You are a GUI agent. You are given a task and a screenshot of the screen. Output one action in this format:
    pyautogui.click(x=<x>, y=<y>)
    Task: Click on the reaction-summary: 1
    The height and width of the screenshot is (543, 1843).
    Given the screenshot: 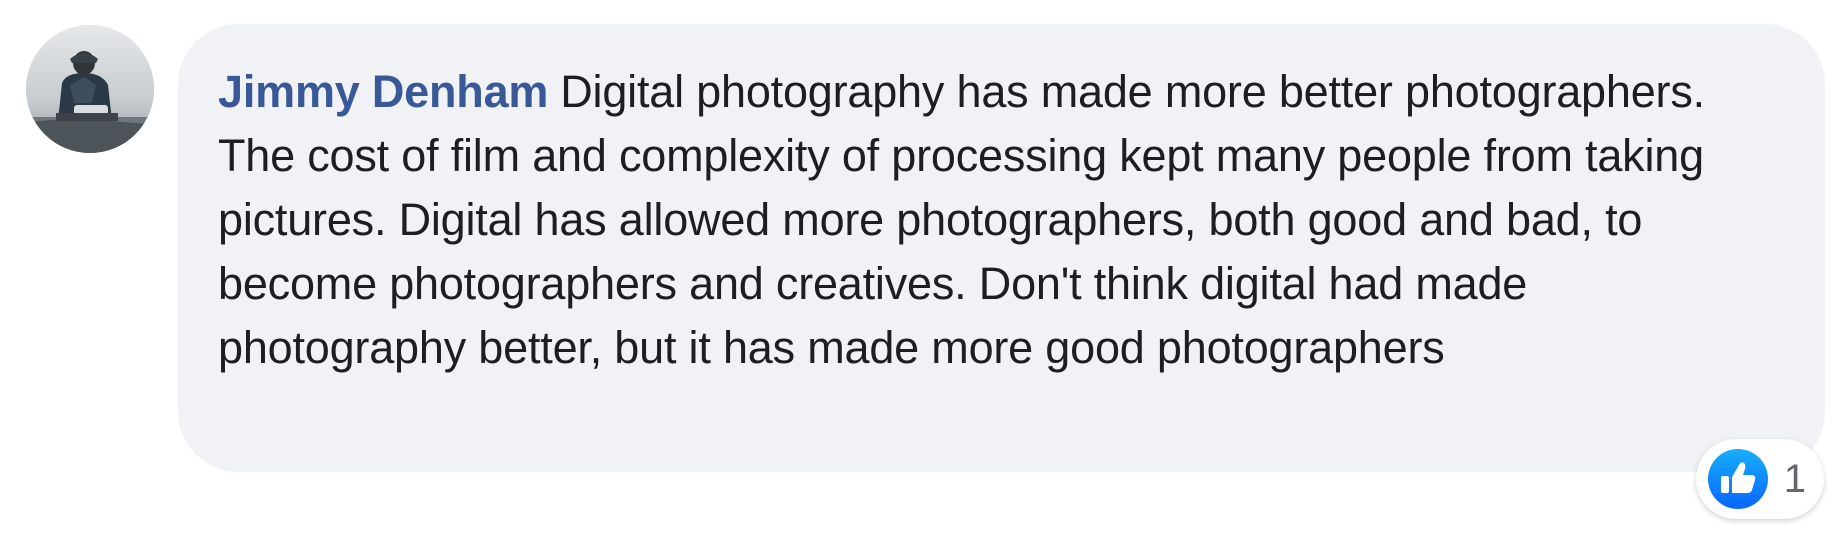 What is the action you would take?
    pyautogui.click(x=1759, y=479)
    